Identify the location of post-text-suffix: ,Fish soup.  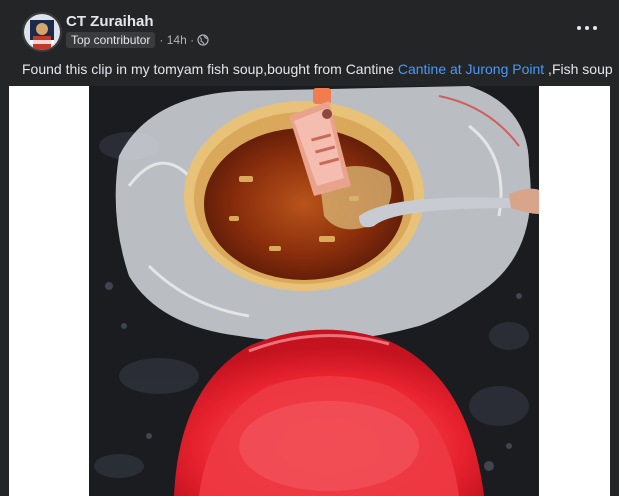
(578, 69).